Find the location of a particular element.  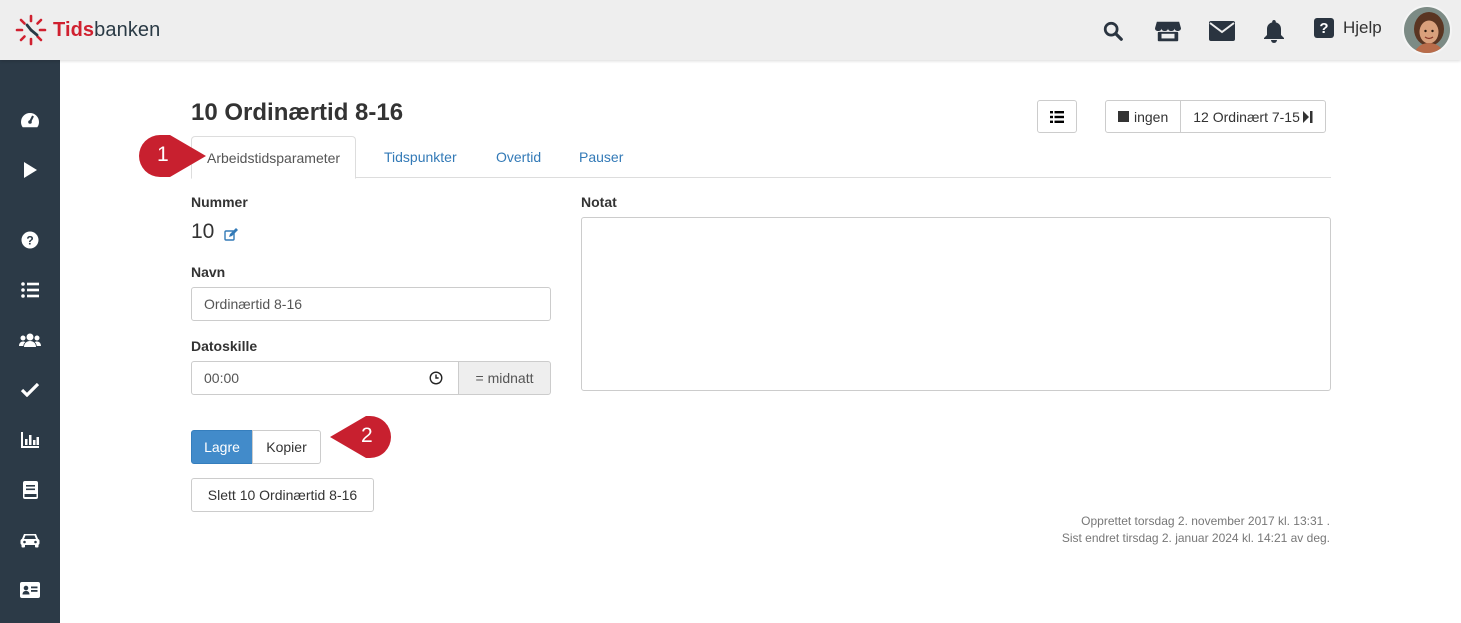

play-icon is located at coordinates (30, 170).